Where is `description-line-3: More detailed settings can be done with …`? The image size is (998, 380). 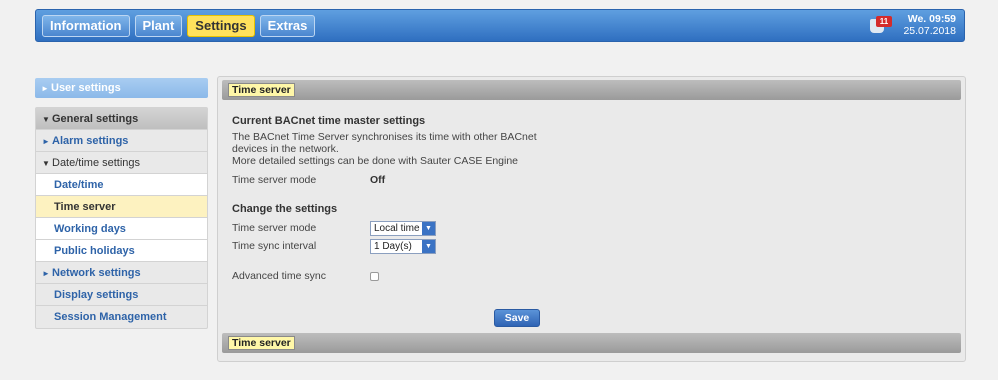 description-line-3: More detailed settings can be done with … is located at coordinates (375, 161).